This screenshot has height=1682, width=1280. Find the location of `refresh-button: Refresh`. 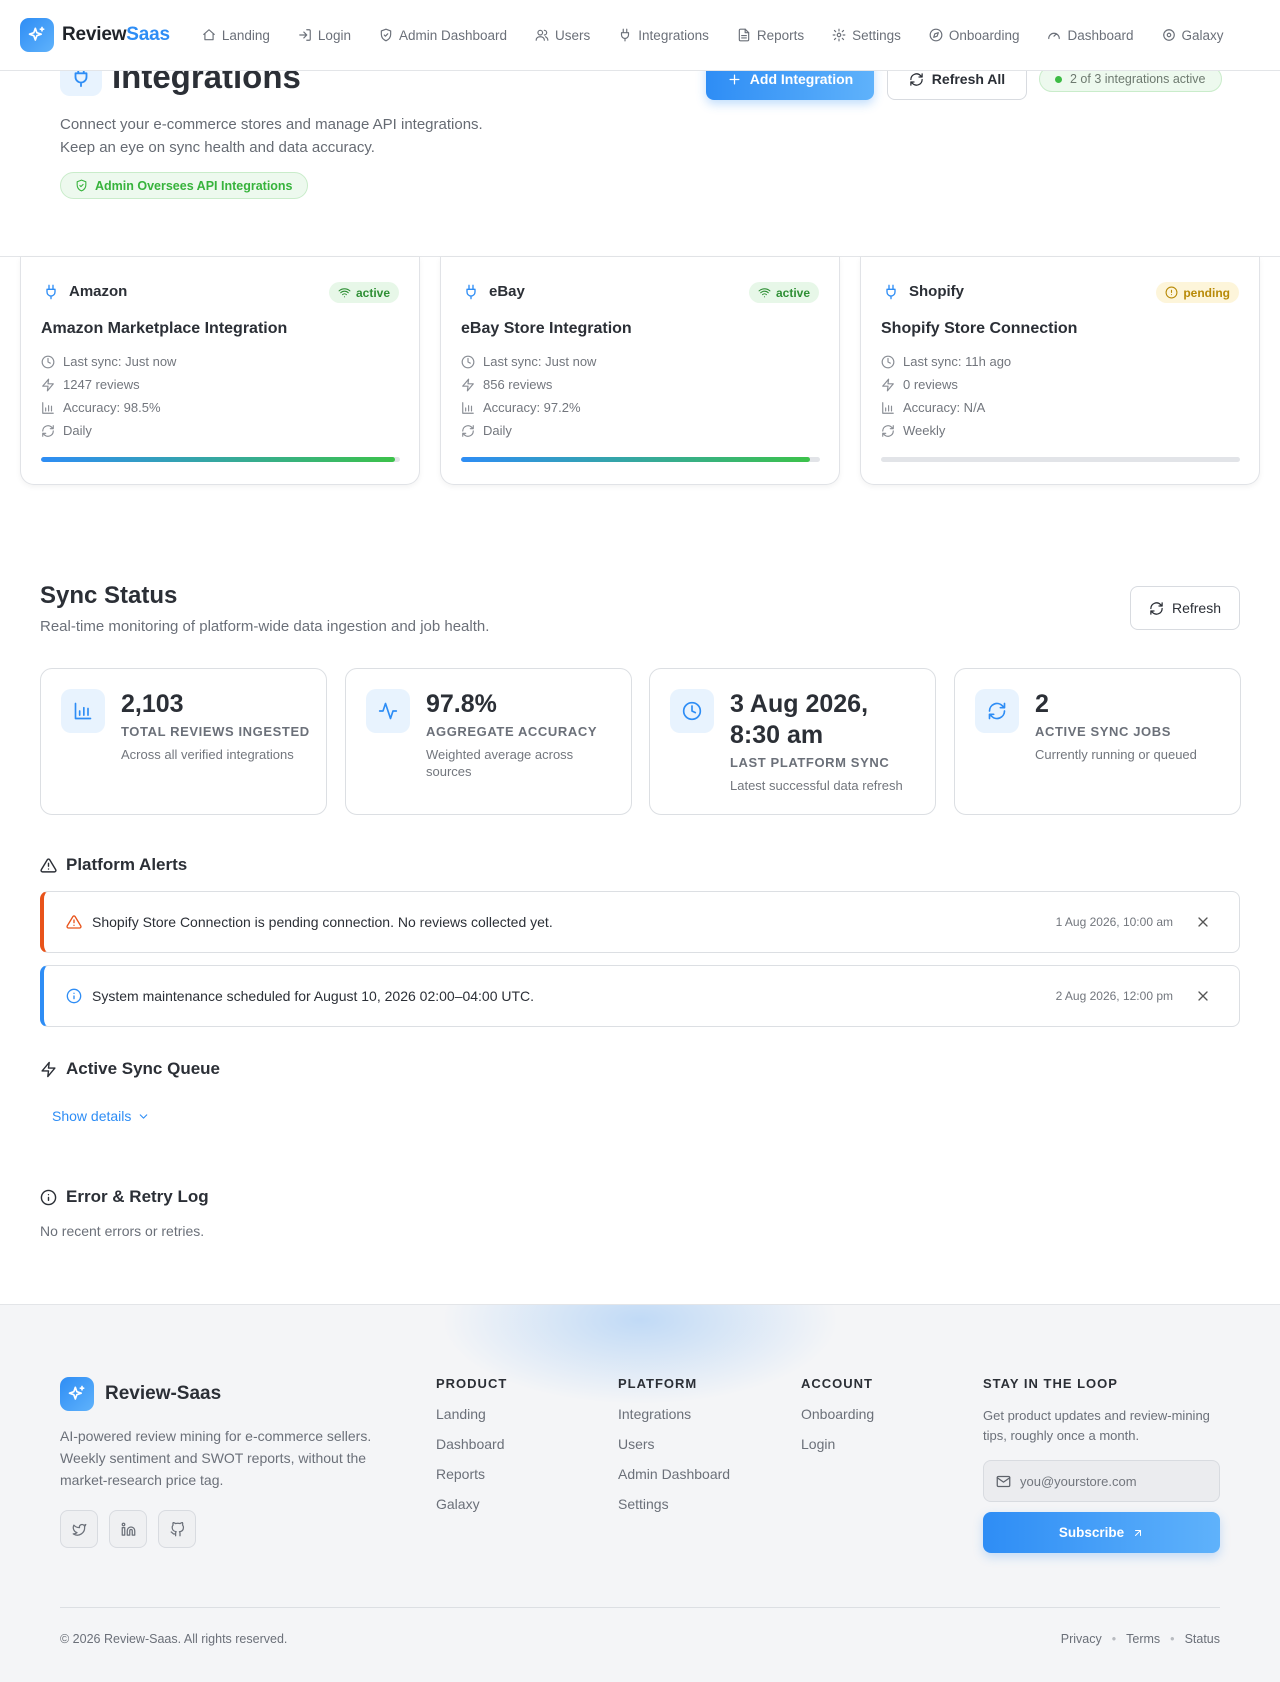

refresh-button: Refresh is located at coordinates (1185, 608).